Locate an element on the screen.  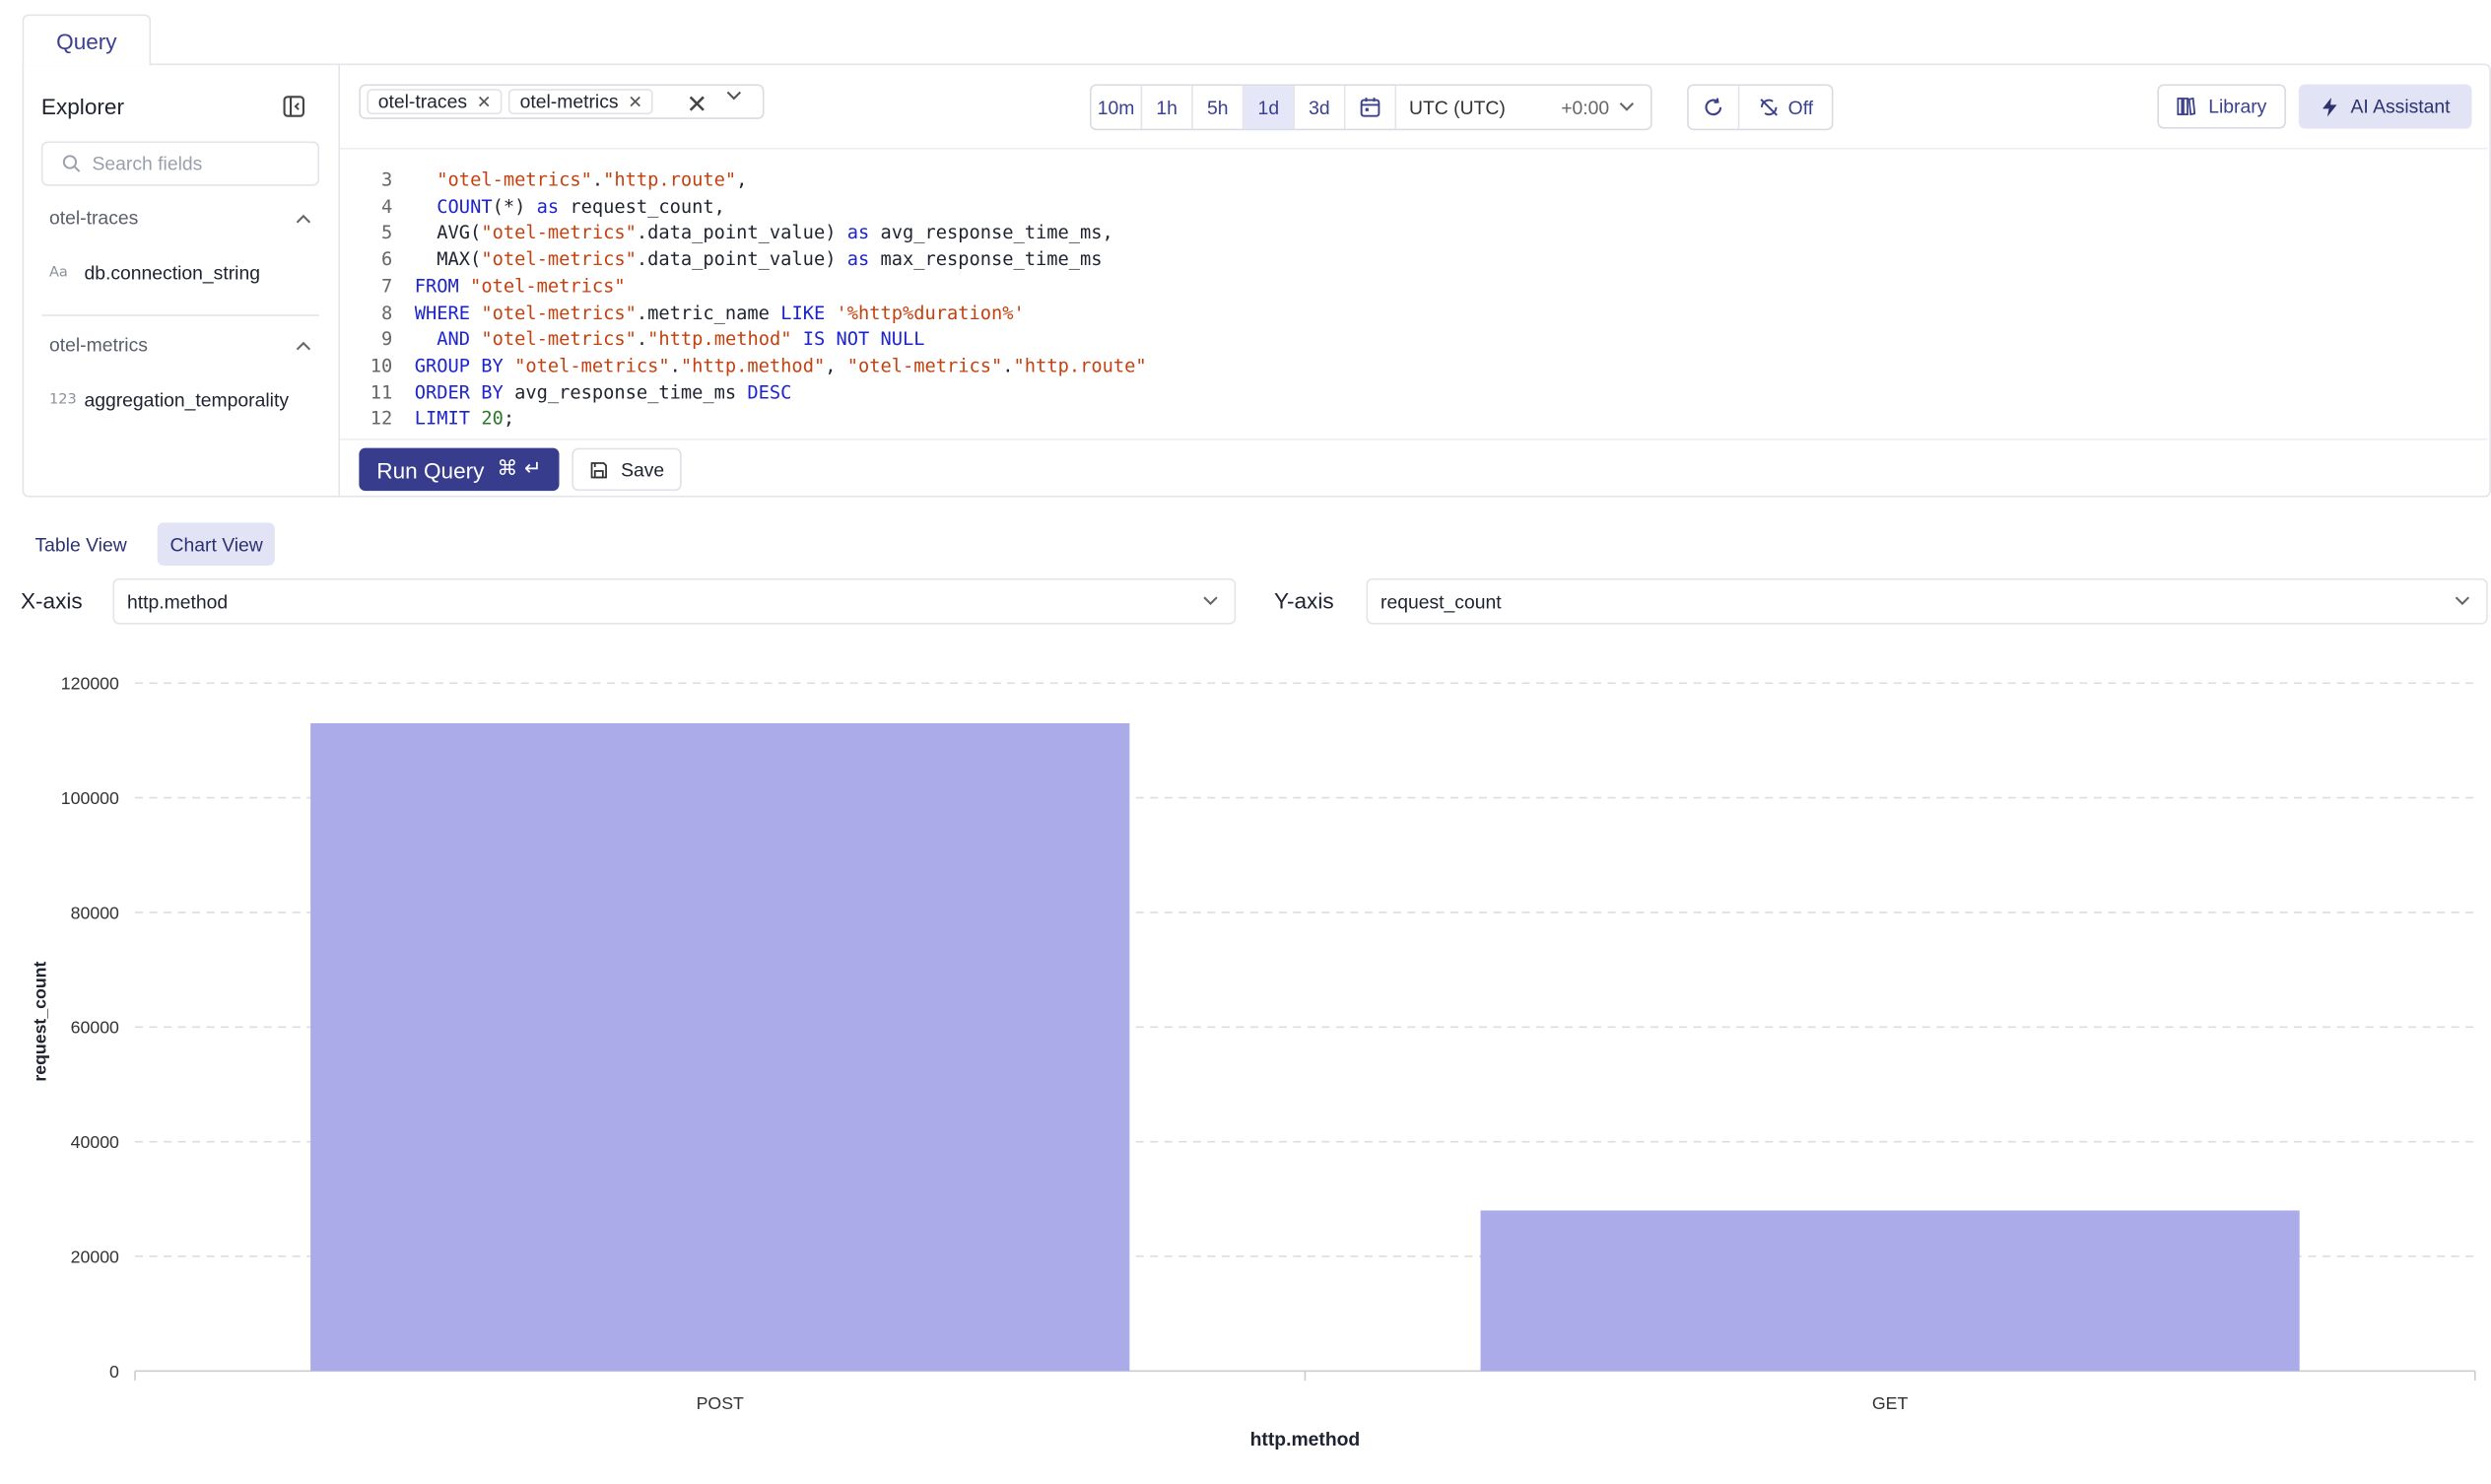
field-name: aggregation_temporality is located at coordinates (187, 400).